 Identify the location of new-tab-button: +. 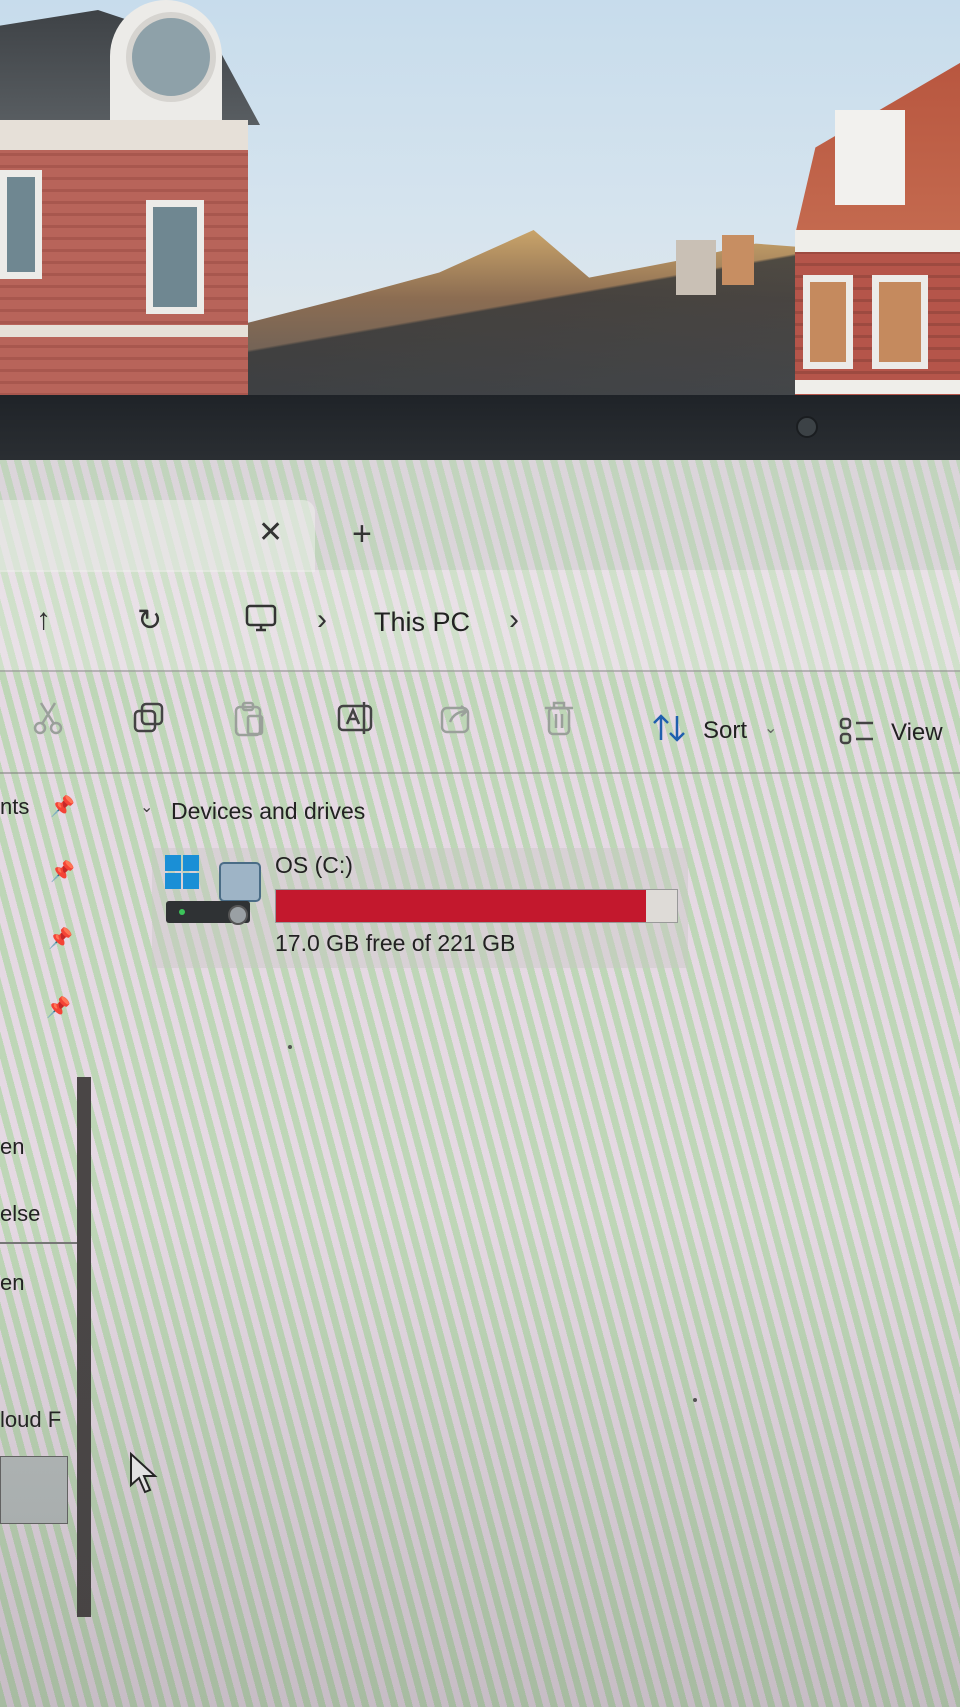
(362, 534).